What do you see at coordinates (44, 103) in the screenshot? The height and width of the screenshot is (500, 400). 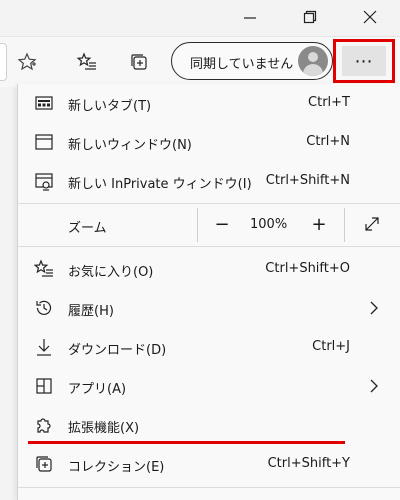 I see `new-tab-icon` at bounding box center [44, 103].